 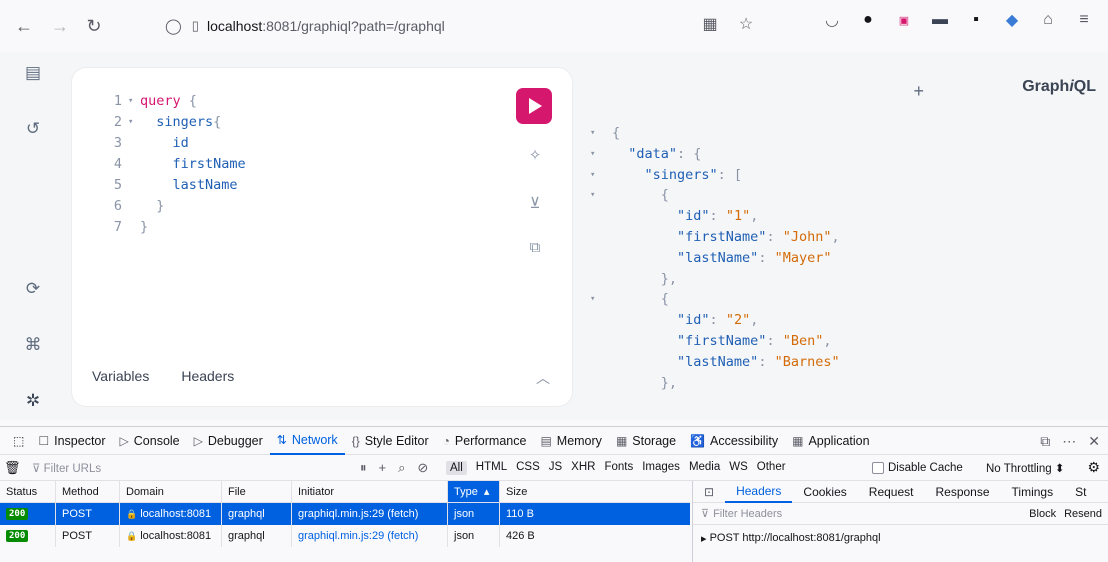 What do you see at coordinates (555, 468) in the screenshot?
I see `filter-js: JS` at bounding box center [555, 468].